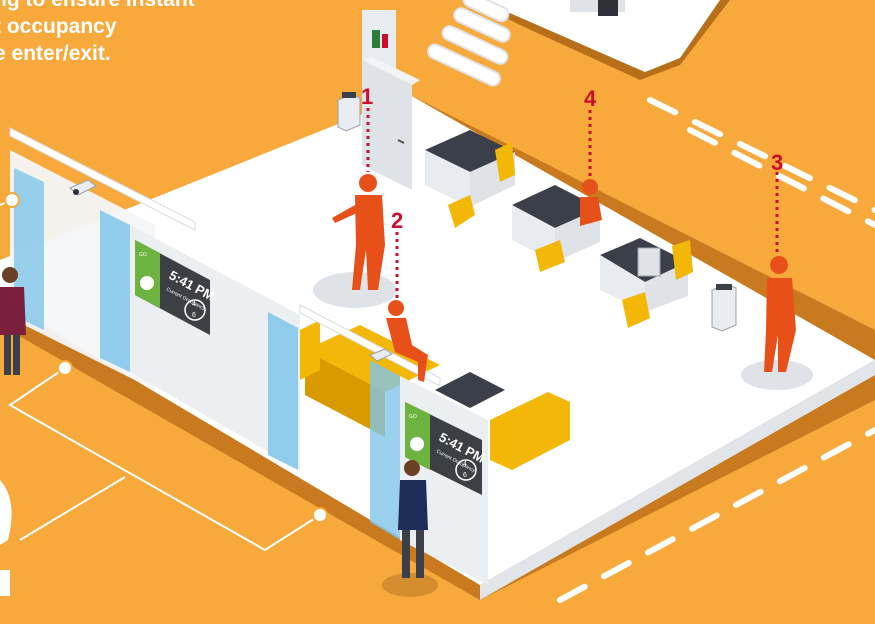  Describe the element at coordinates (777, 162) in the screenshot. I see `marker-label-3: 3` at that location.